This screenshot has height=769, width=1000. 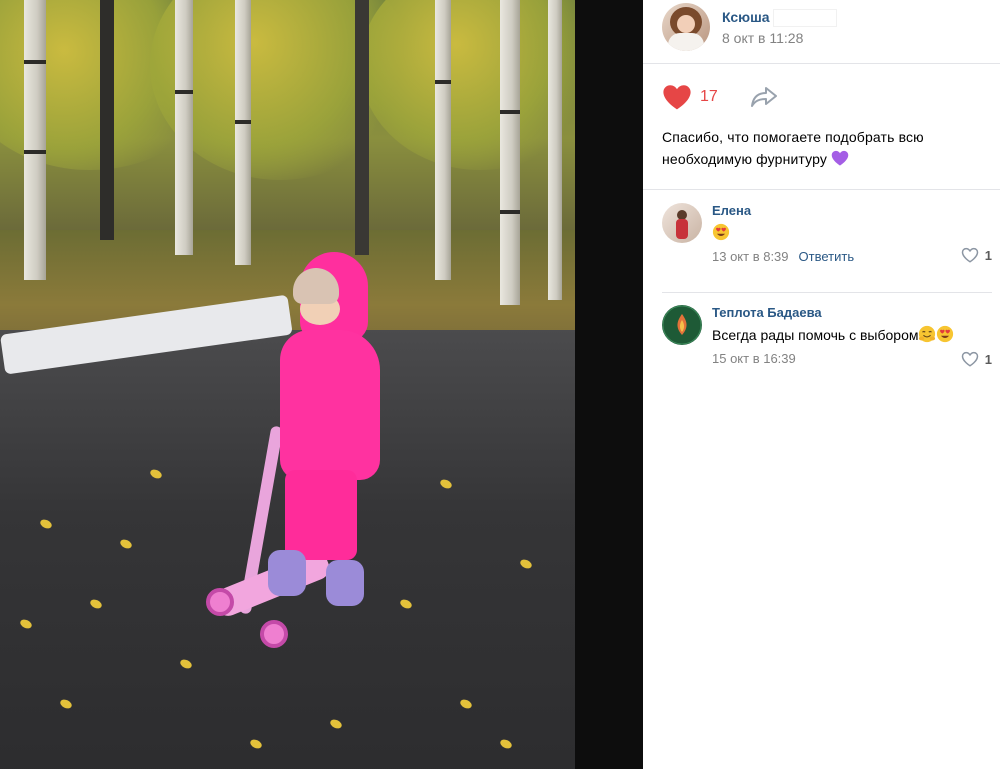 I want to click on brand-logo-icon, so click(x=682, y=325).